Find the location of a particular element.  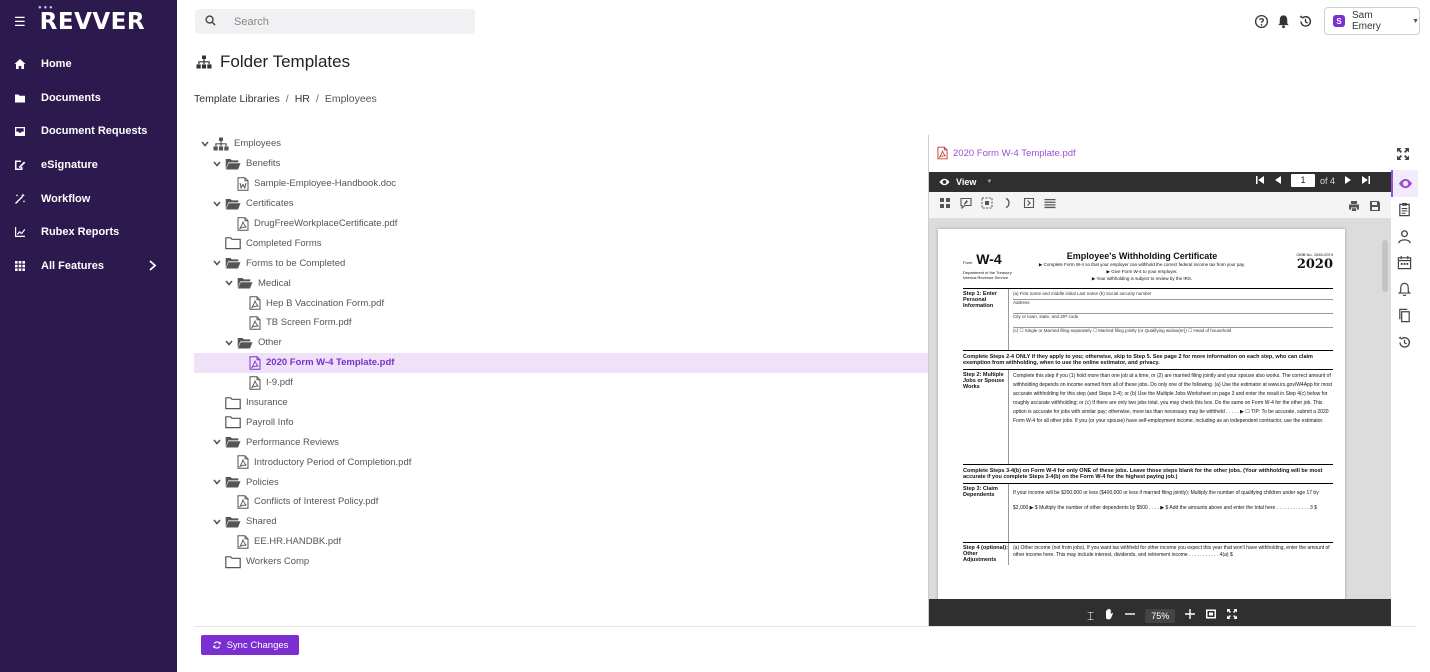

view-dropdown: View ▼ is located at coordinates (965, 182).